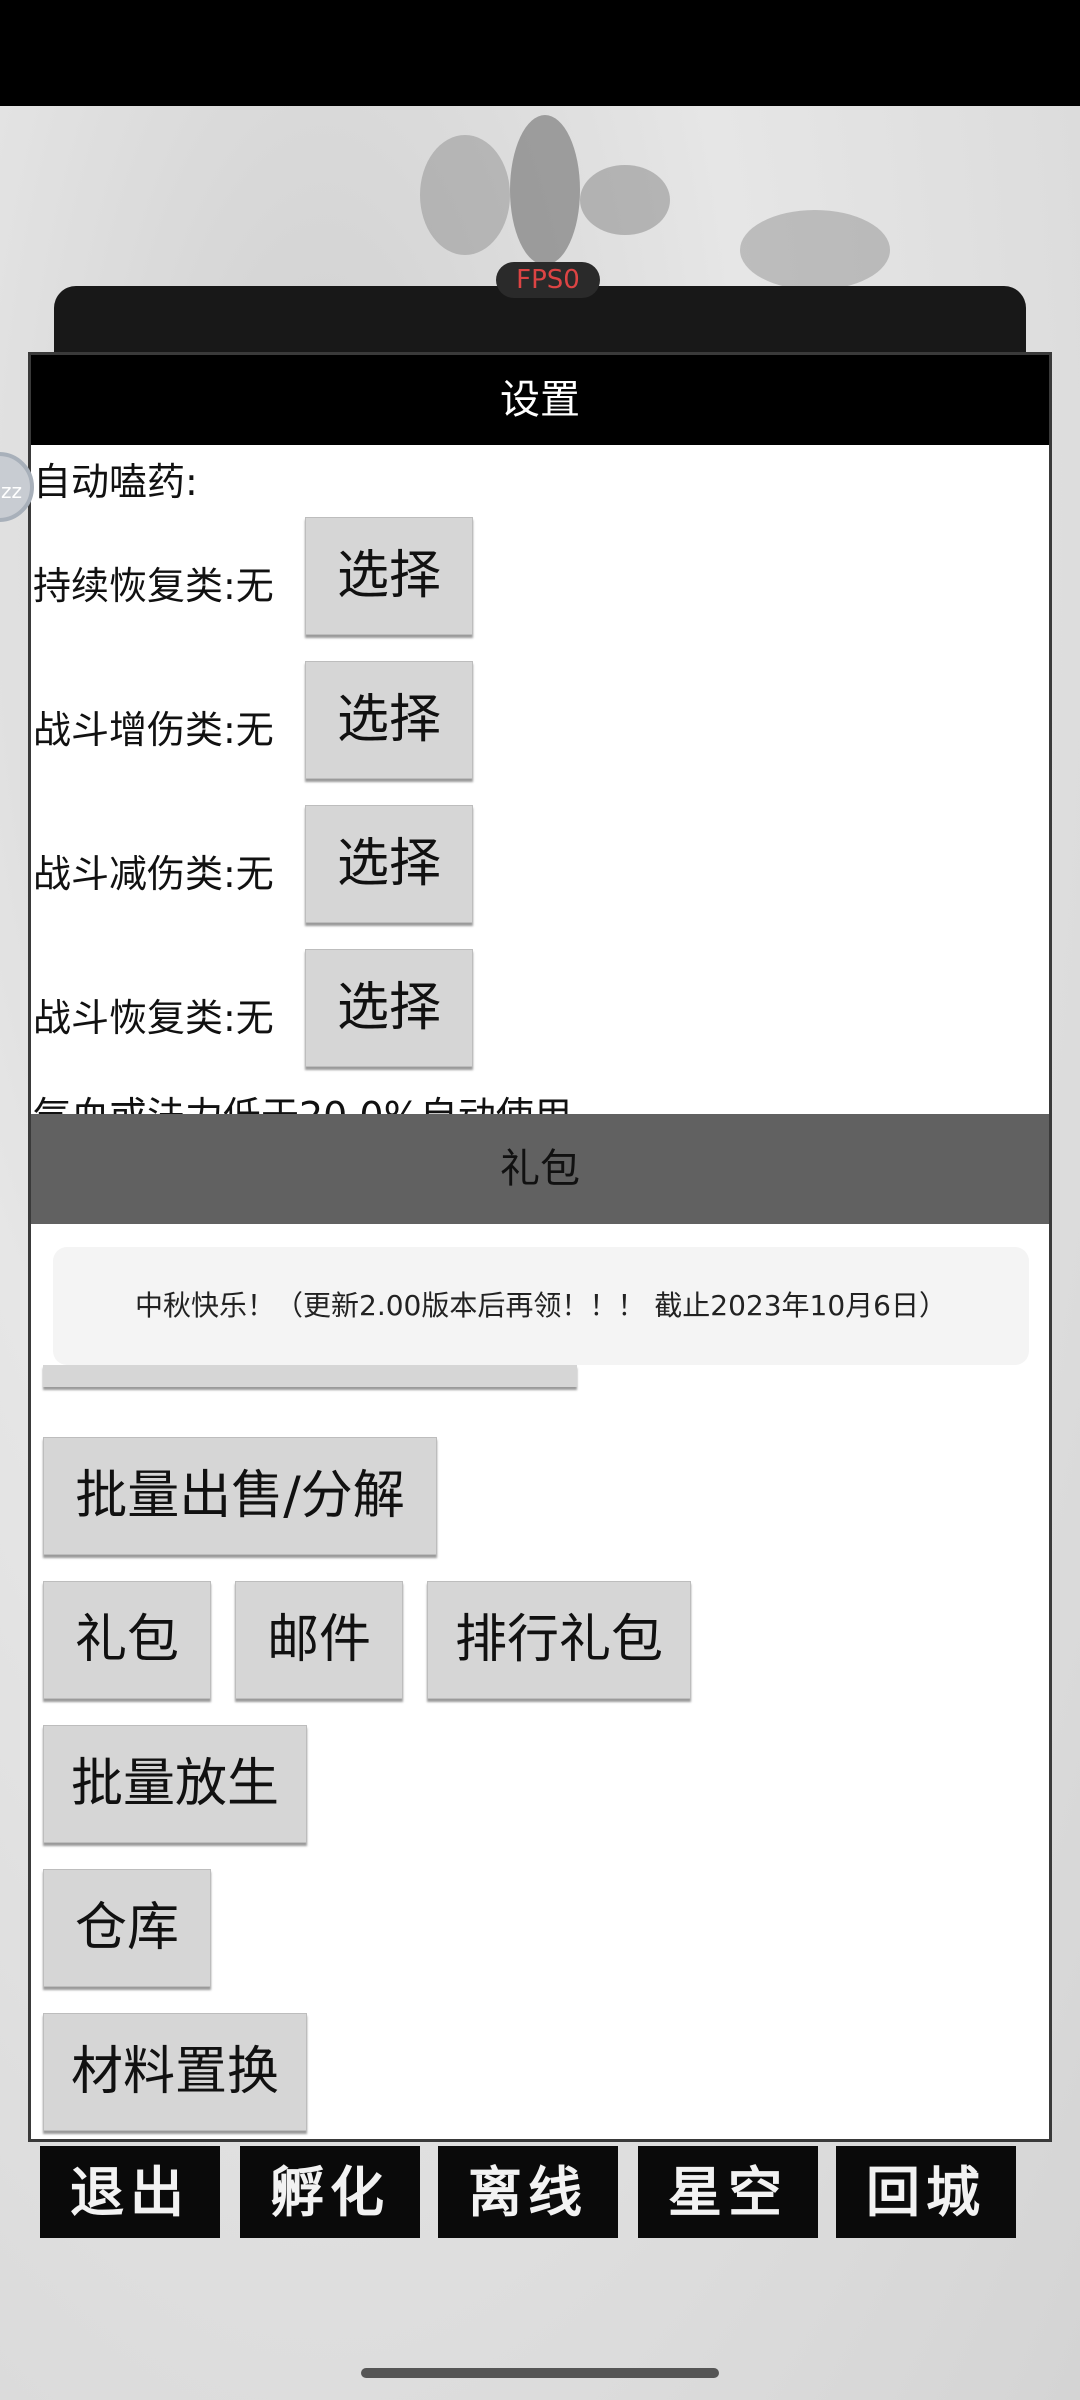 Image resolution: width=1080 pixels, height=2400 pixels. Describe the element at coordinates (540, 1169) in the screenshot. I see `gift-header: 礼包` at that location.